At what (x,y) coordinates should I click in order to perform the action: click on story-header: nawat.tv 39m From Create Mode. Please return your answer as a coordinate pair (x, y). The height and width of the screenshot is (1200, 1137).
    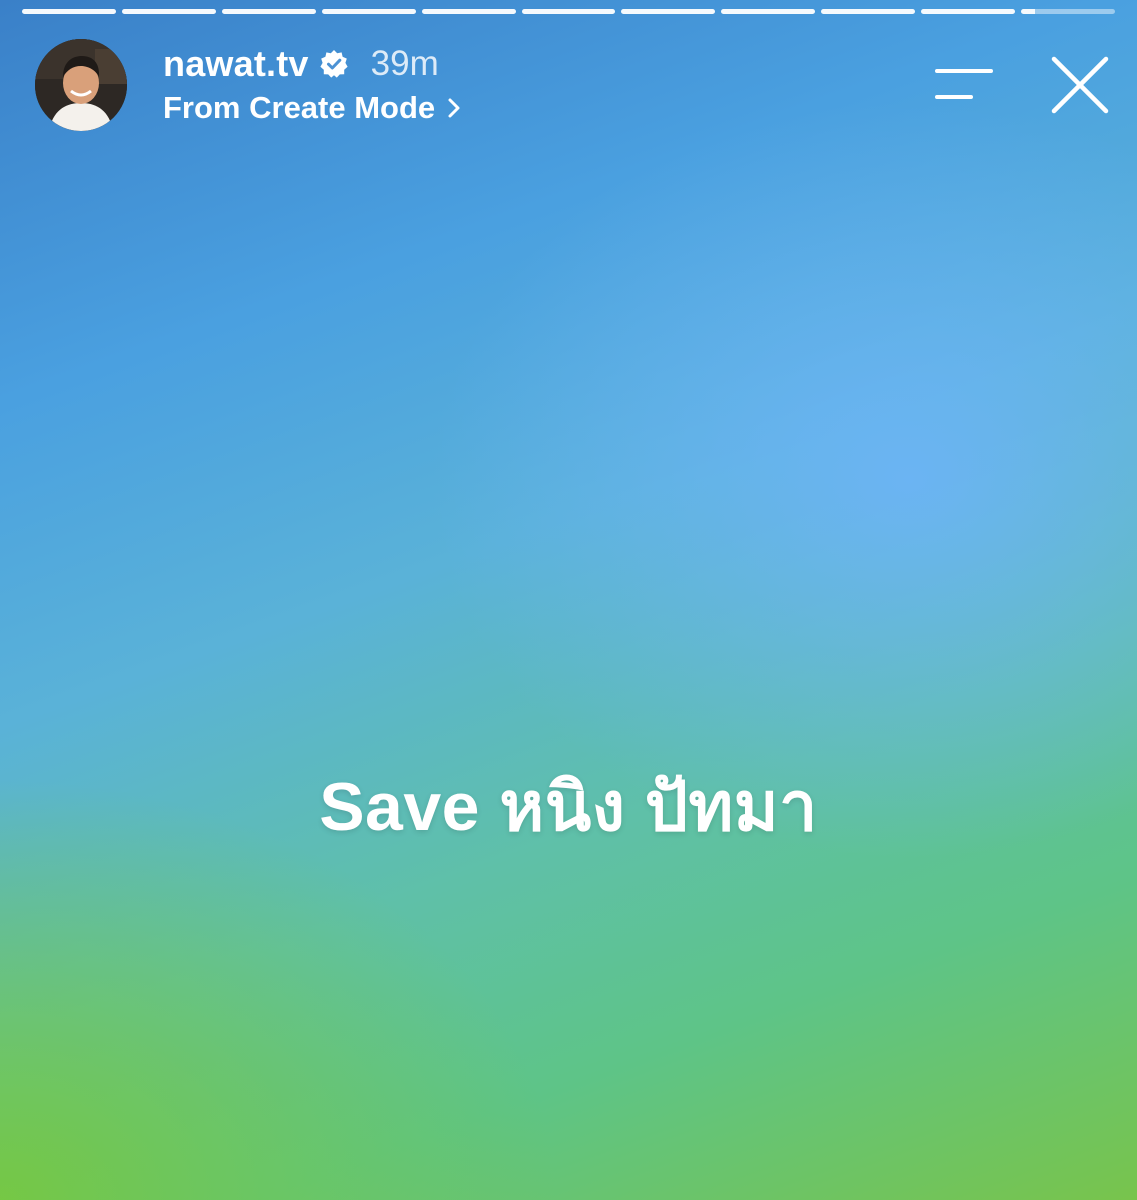
    Looking at the image, I should click on (572, 86).